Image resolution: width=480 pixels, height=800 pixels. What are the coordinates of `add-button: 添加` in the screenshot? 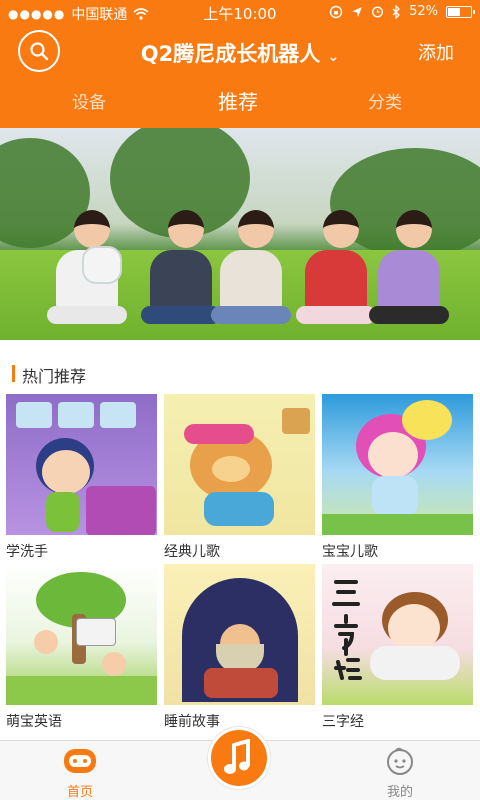 It's located at (436, 52).